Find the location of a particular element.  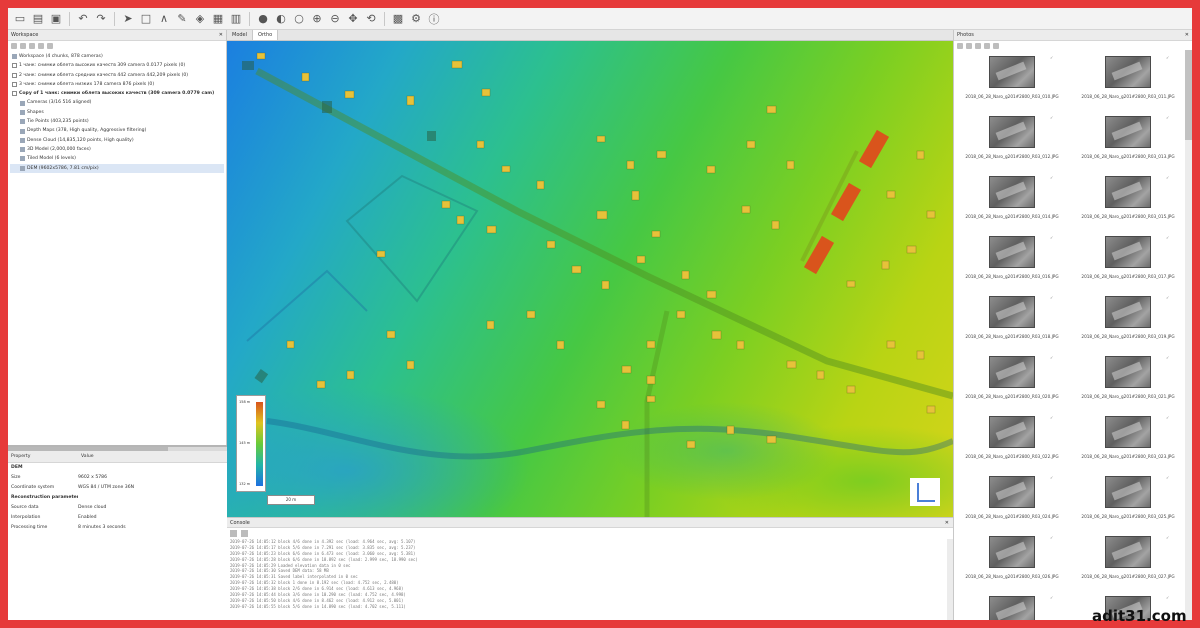

photo-item: ✓ 2018_06_28_Naro_g201#2800_R03_020.JPG is located at coordinates (1012, 380).